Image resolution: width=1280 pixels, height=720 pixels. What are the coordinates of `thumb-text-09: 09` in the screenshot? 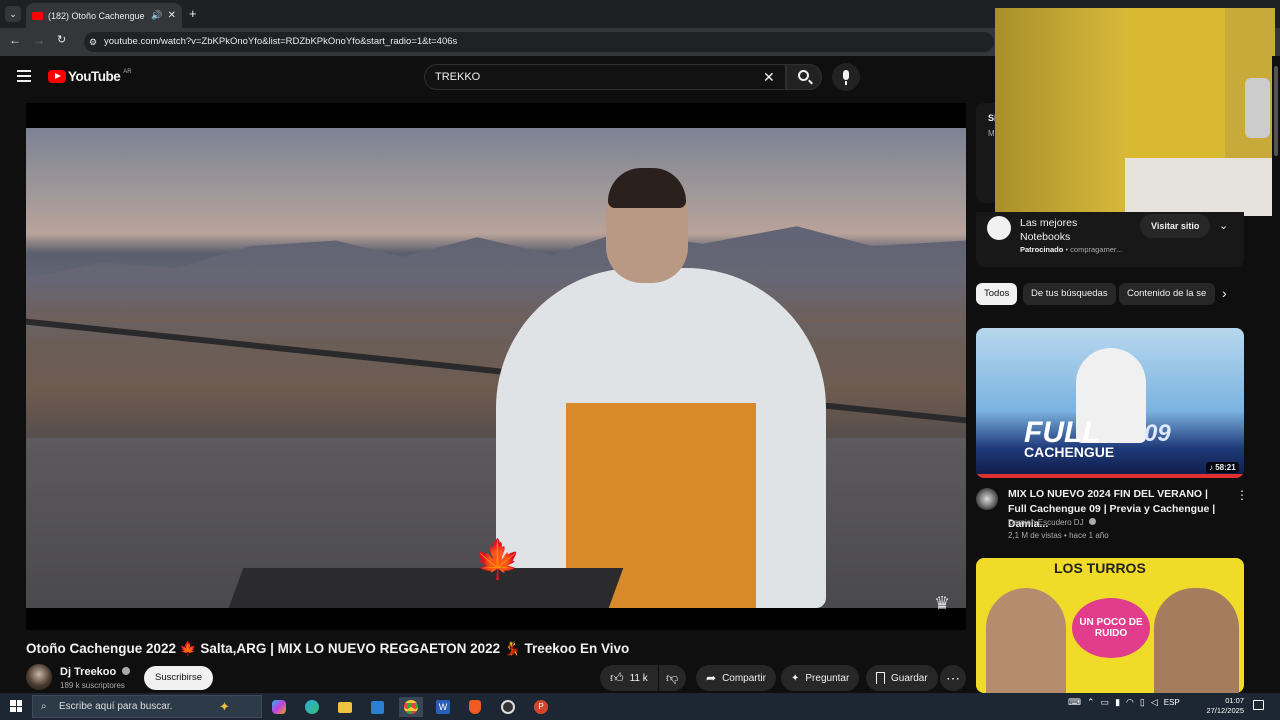 It's located at (1157, 433).